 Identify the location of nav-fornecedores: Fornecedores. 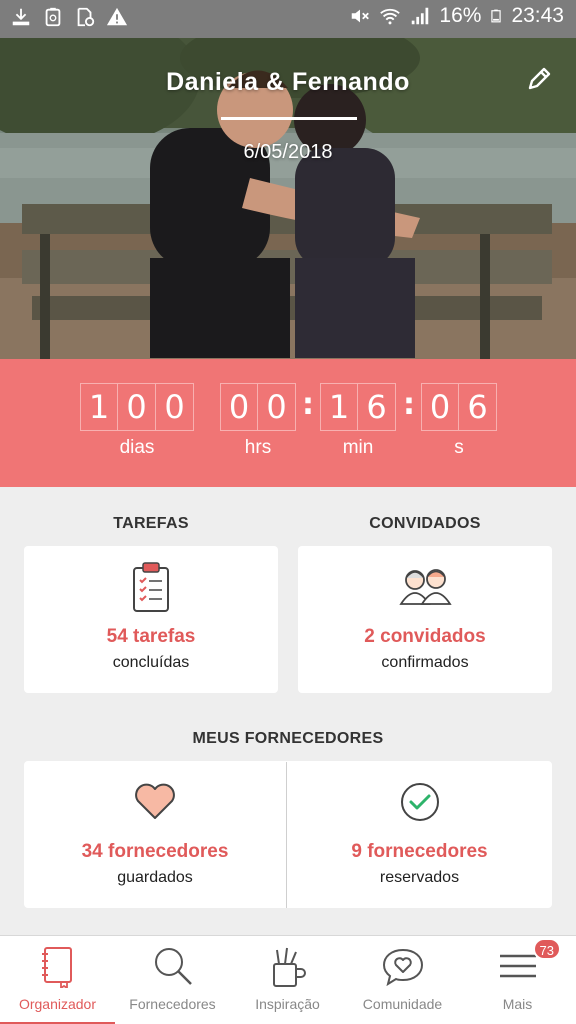
(172, 980).